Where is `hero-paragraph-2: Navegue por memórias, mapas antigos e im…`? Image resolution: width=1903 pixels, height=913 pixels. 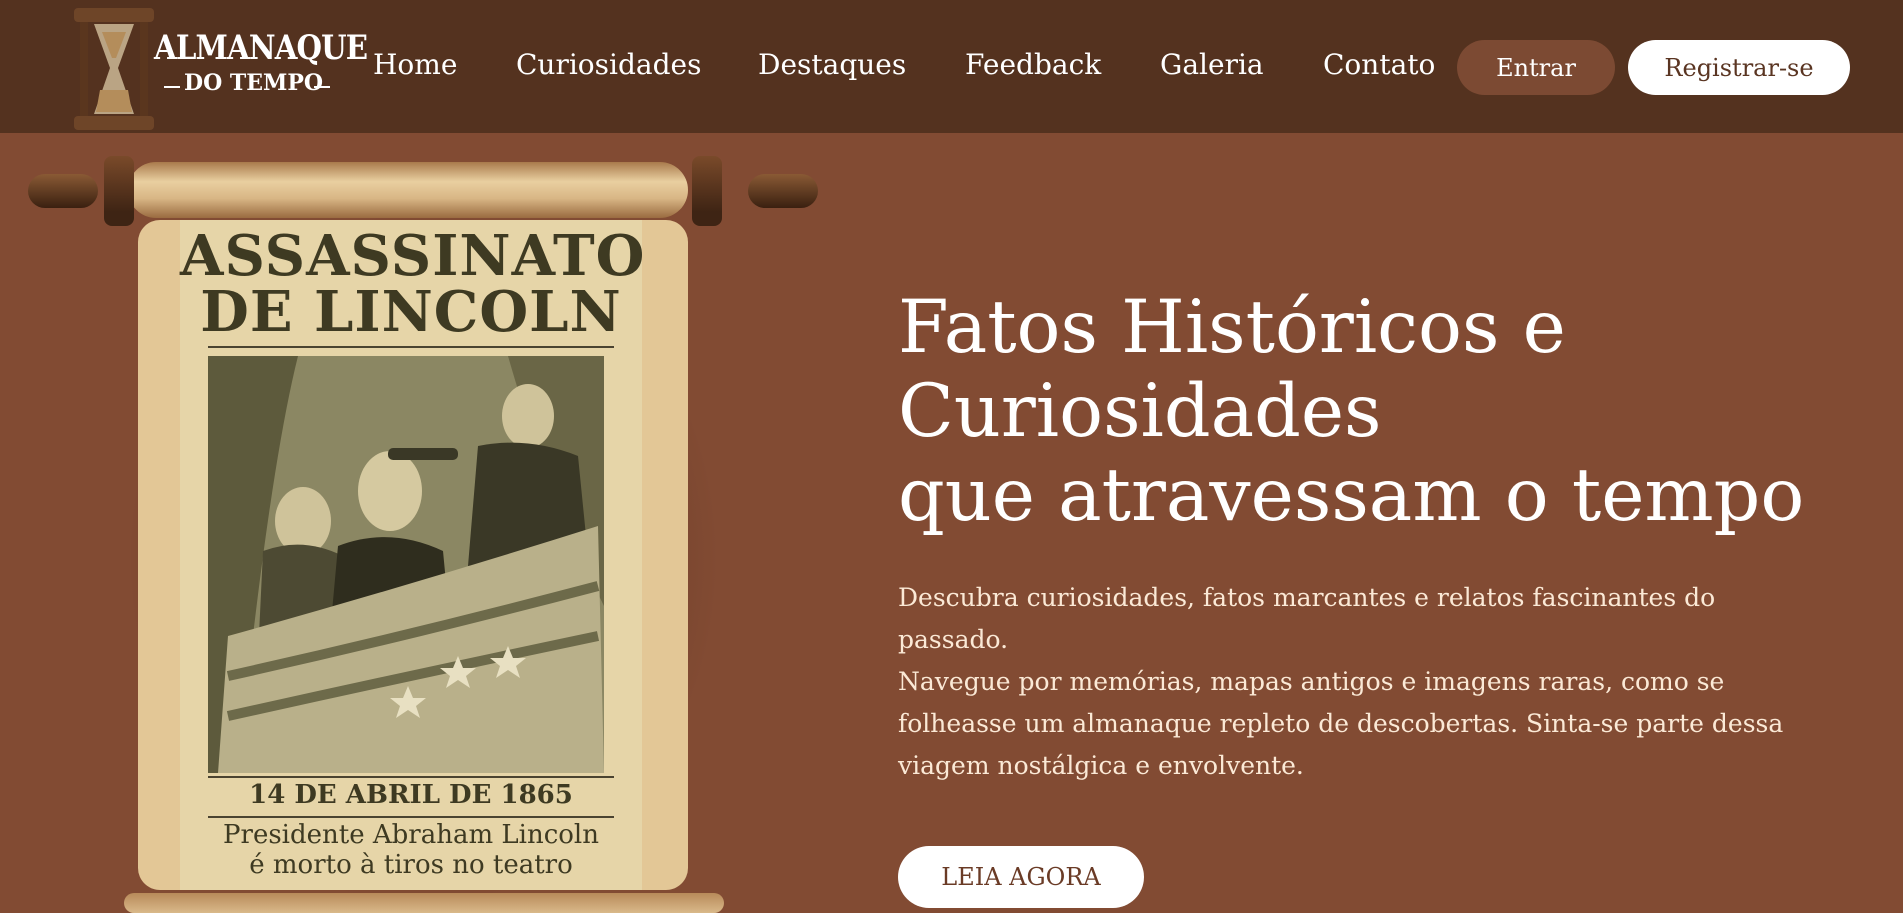 hero-paragraph-2: Navegue por memórias, mapas antigos e im… is located at coordinates (1341, 723).